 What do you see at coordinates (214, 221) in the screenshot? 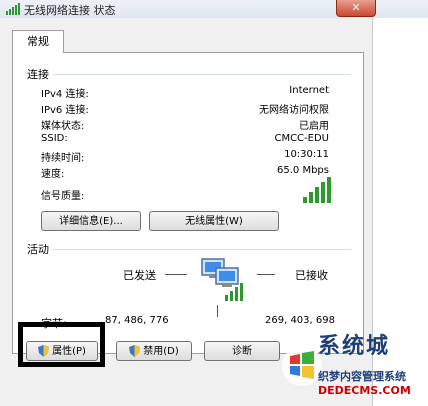
I see `wireless-properties-button: 无线属性(W)` at bounding box center [214, 221].